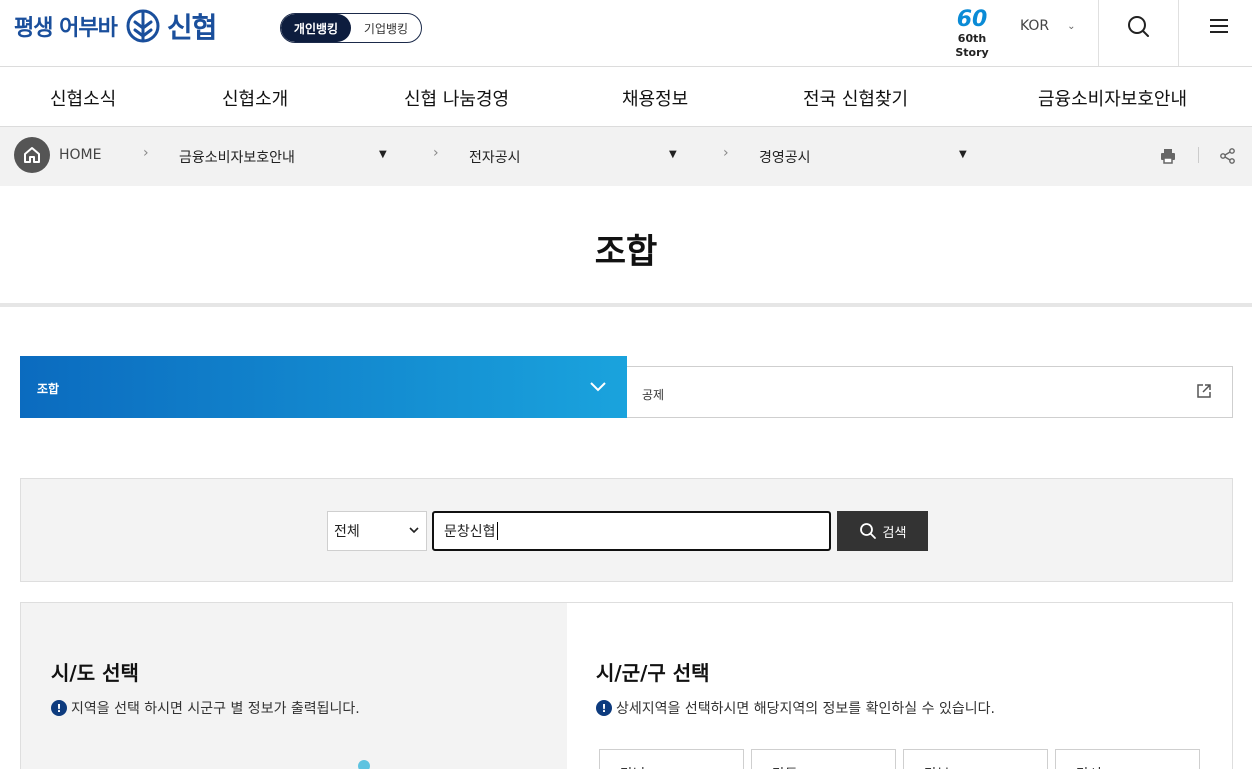  What do you see at coordinates (1071, 26) in the screenshot?
I see `chevron-down-icon: ⌄` at bounding box center [1071, 26].